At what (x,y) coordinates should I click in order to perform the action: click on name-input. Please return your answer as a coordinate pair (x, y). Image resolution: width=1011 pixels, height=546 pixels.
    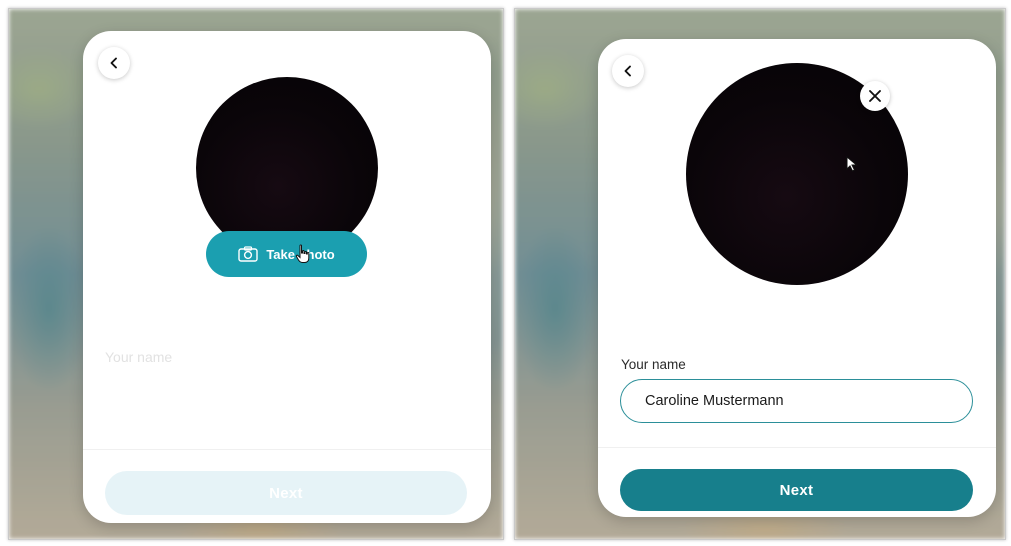
    Looking at the image, I should click on (796, 401).